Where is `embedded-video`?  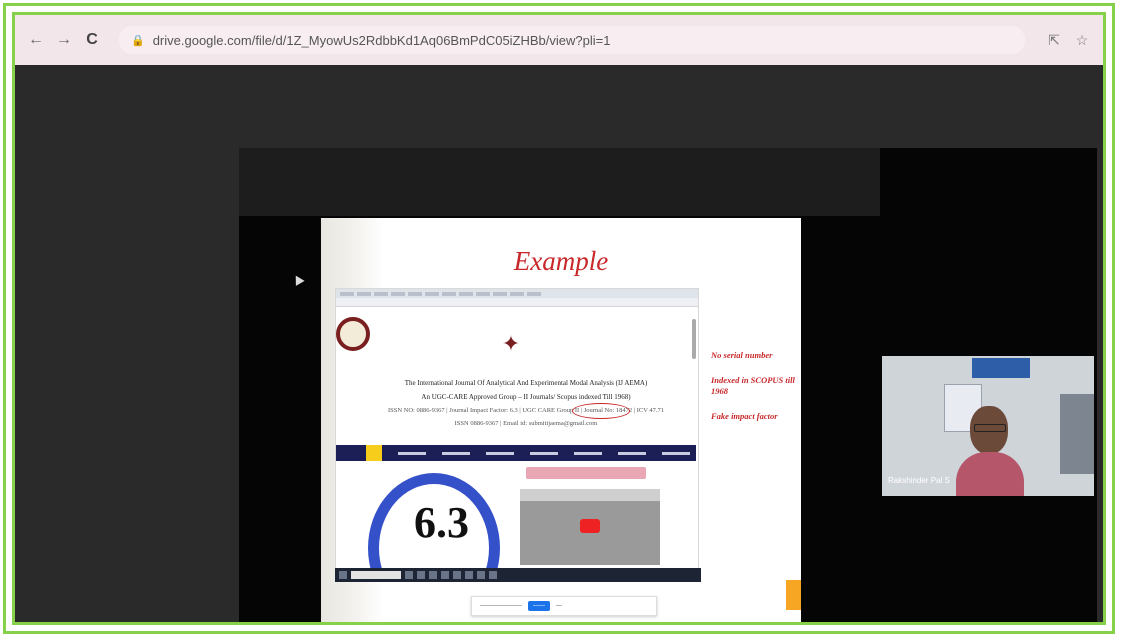
embedded-video is located at coordinates (590, 527).